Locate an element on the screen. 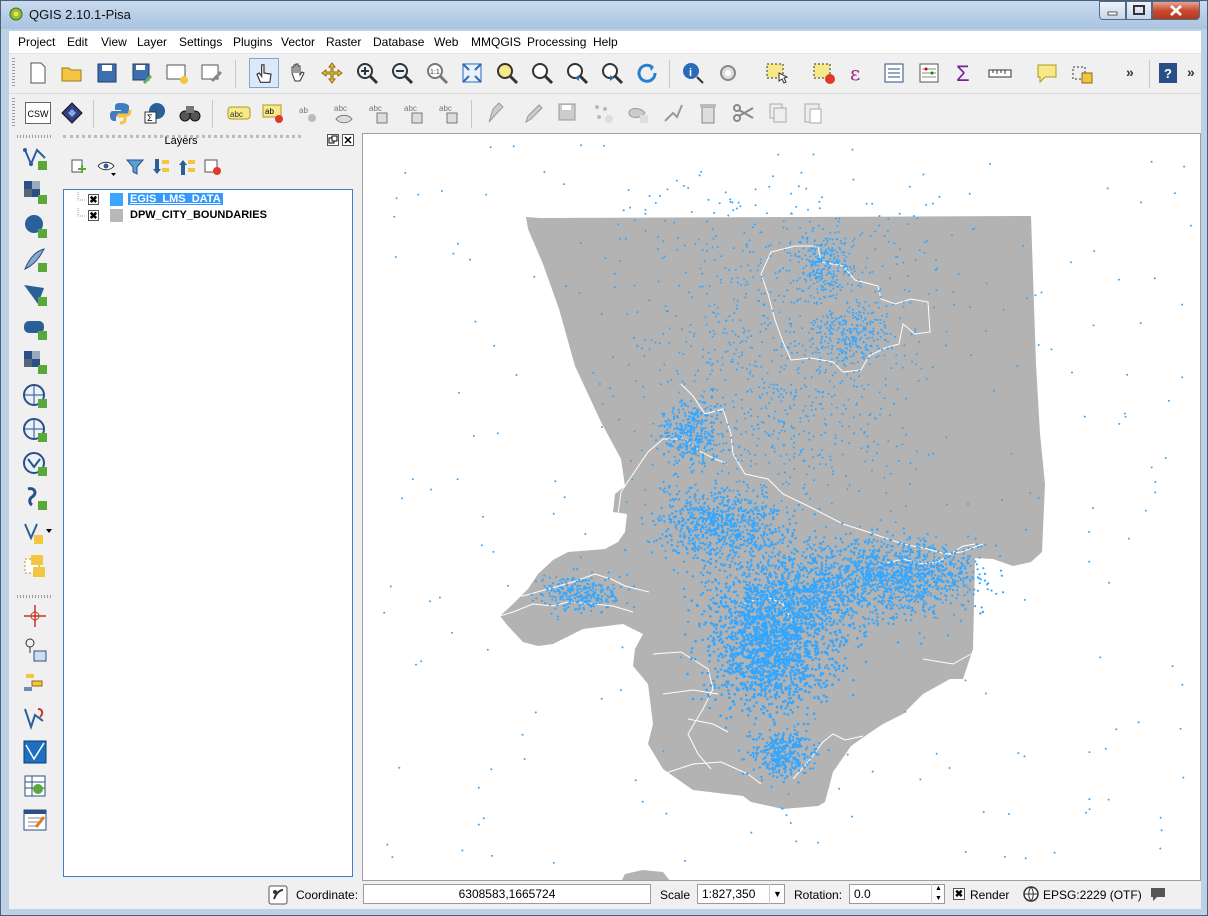  georeferencer-icon is located at coordinates (35, 650).